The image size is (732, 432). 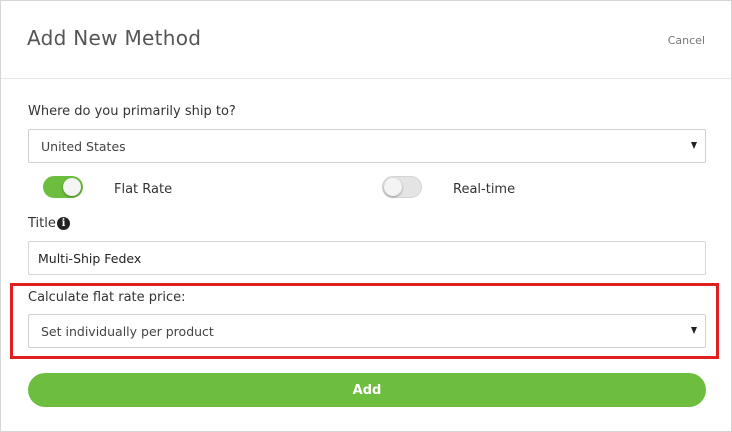 What do you see at coordinates (107, 297) in the screenshot?
I see `flat-rate-price-label: Calculate flat rate price:` at bounding box center [107, 297].